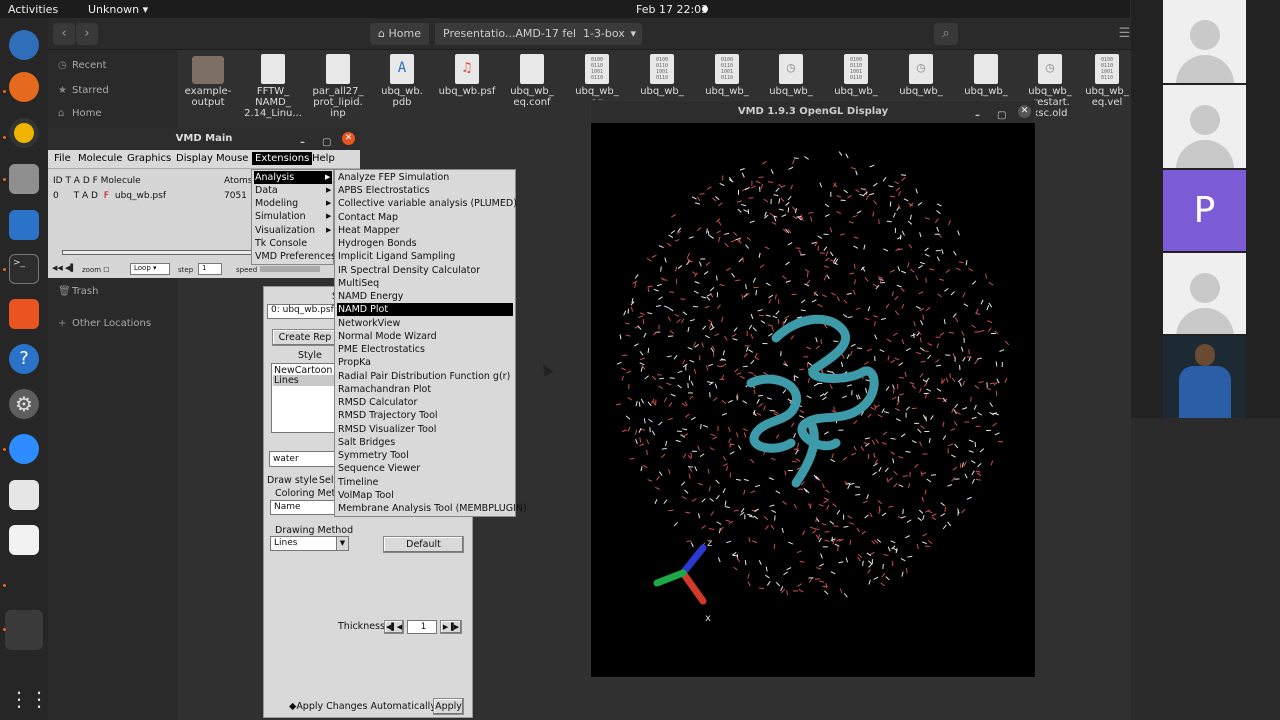  What do you see at coordinates (400, 34) in the screenshot?
I see `breadcrumb-home: ⌂ Home` at bounding box center [400, 34].